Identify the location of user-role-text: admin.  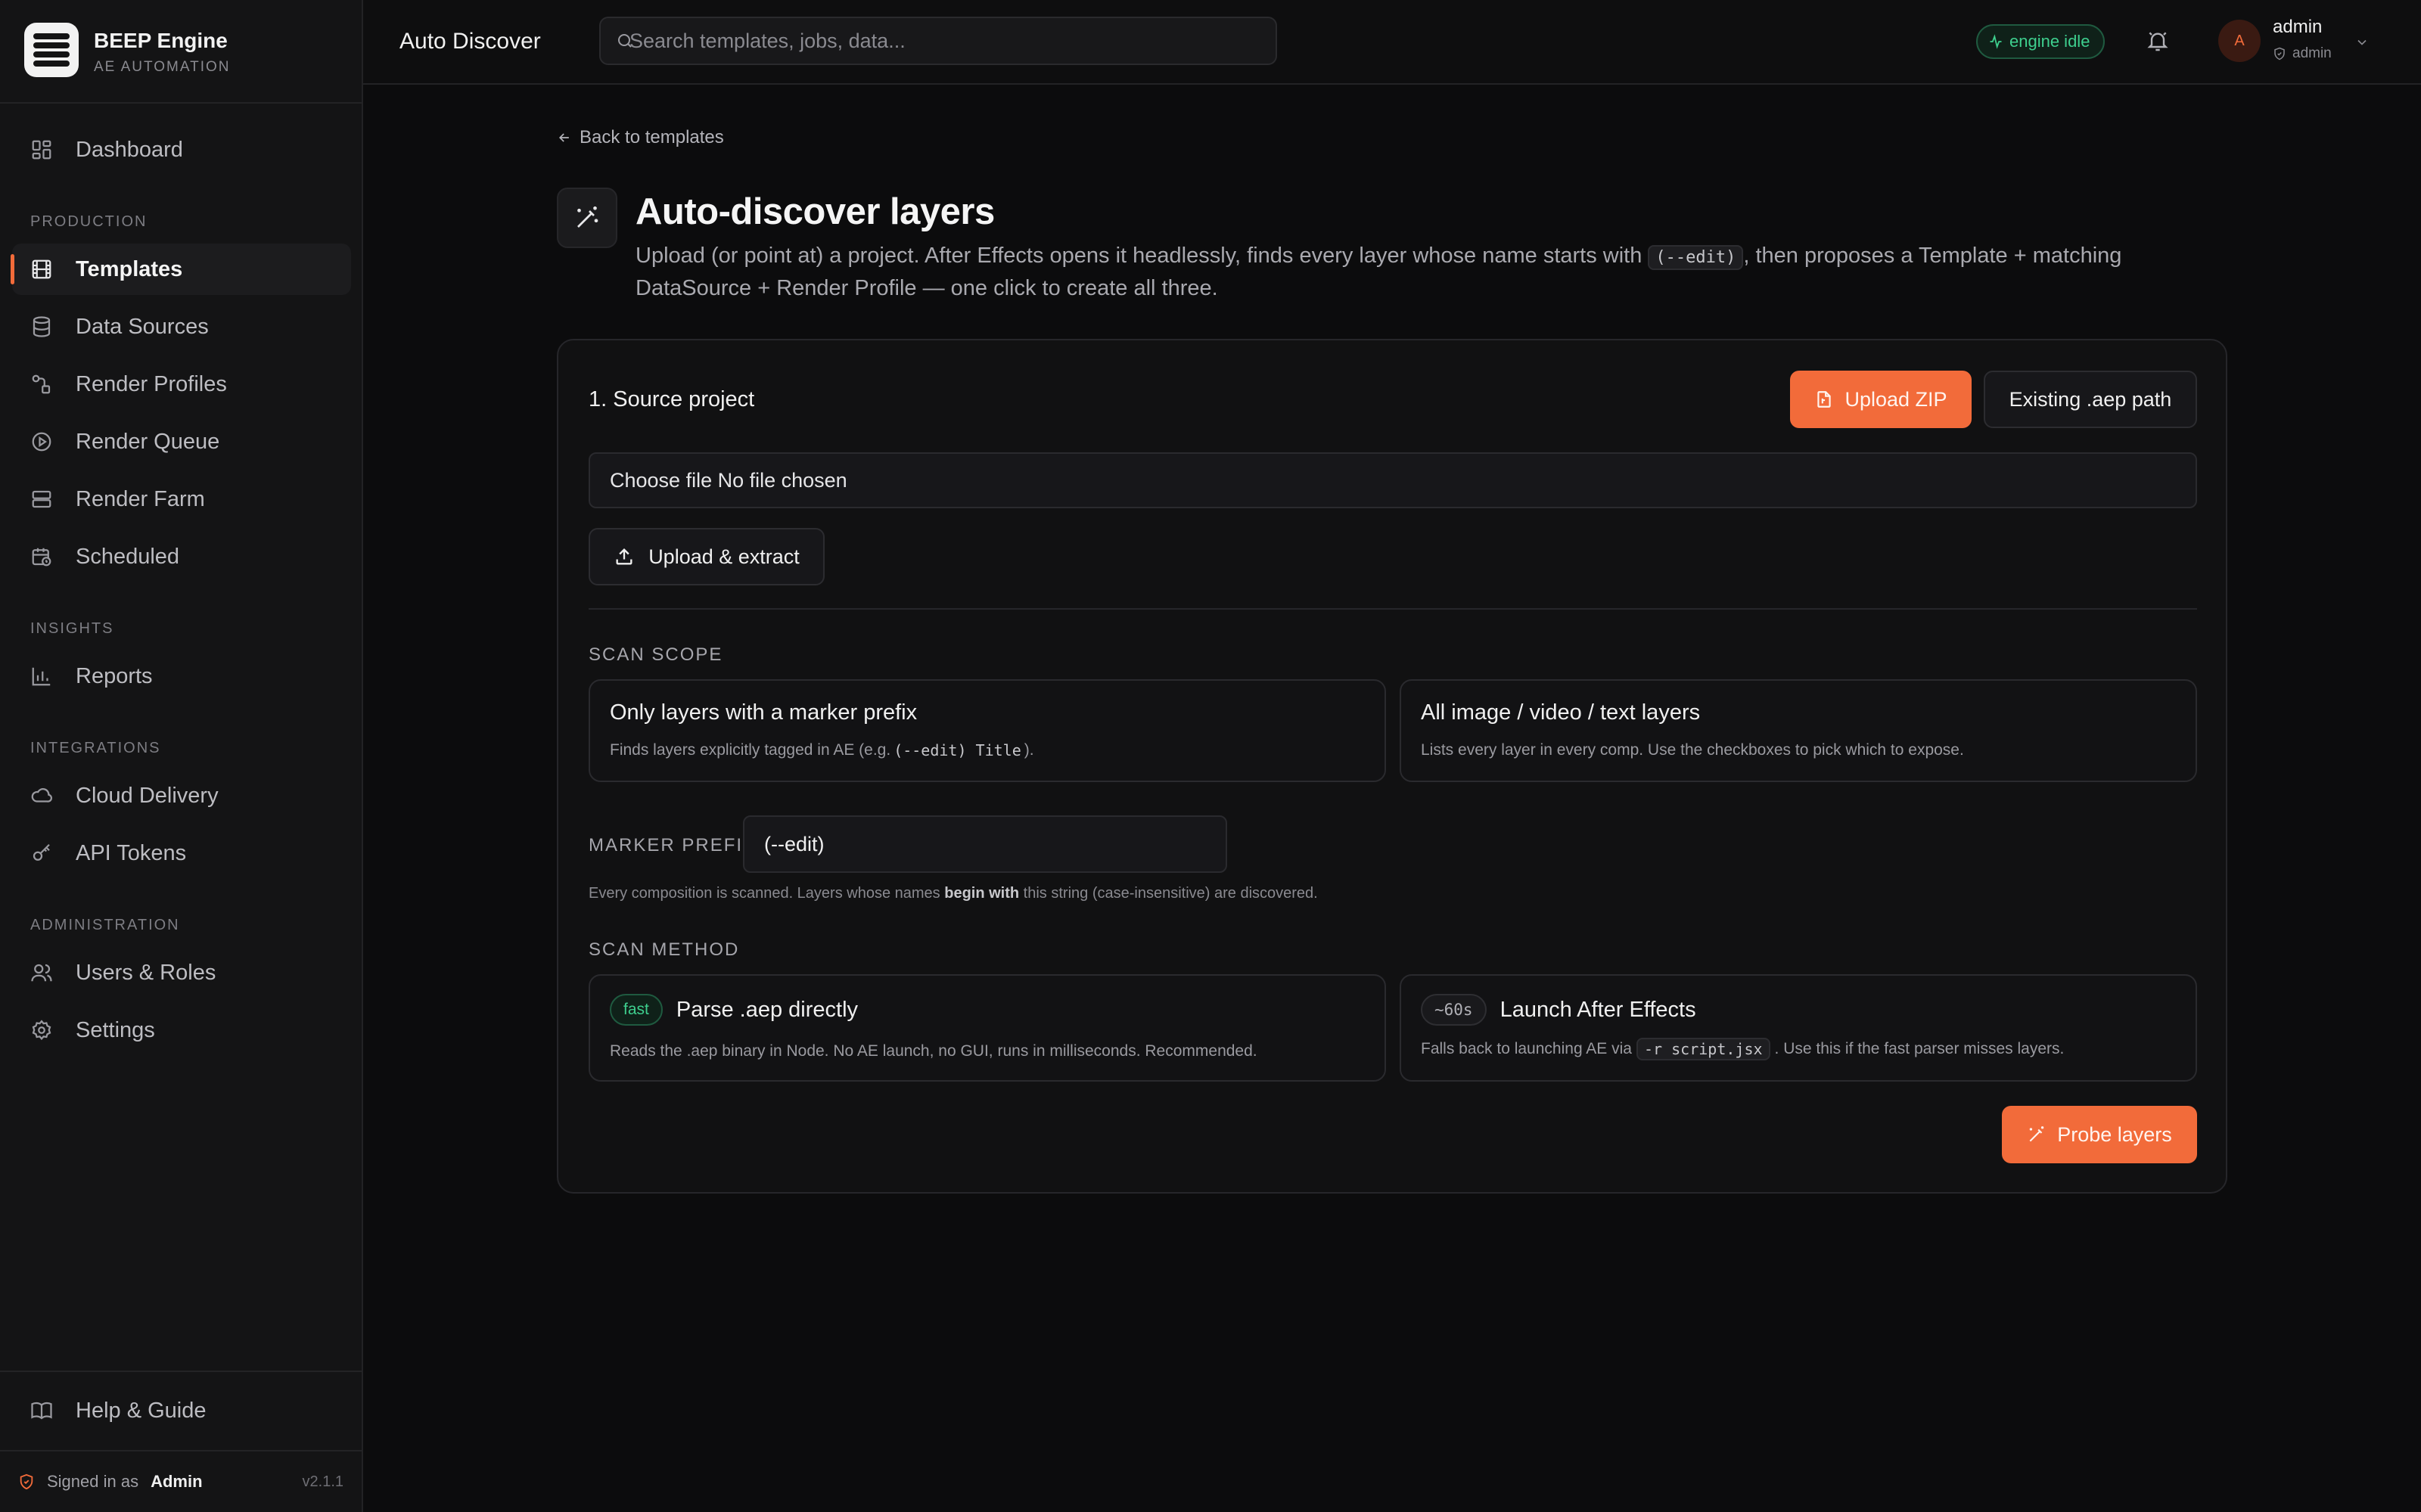
(2312, 53).